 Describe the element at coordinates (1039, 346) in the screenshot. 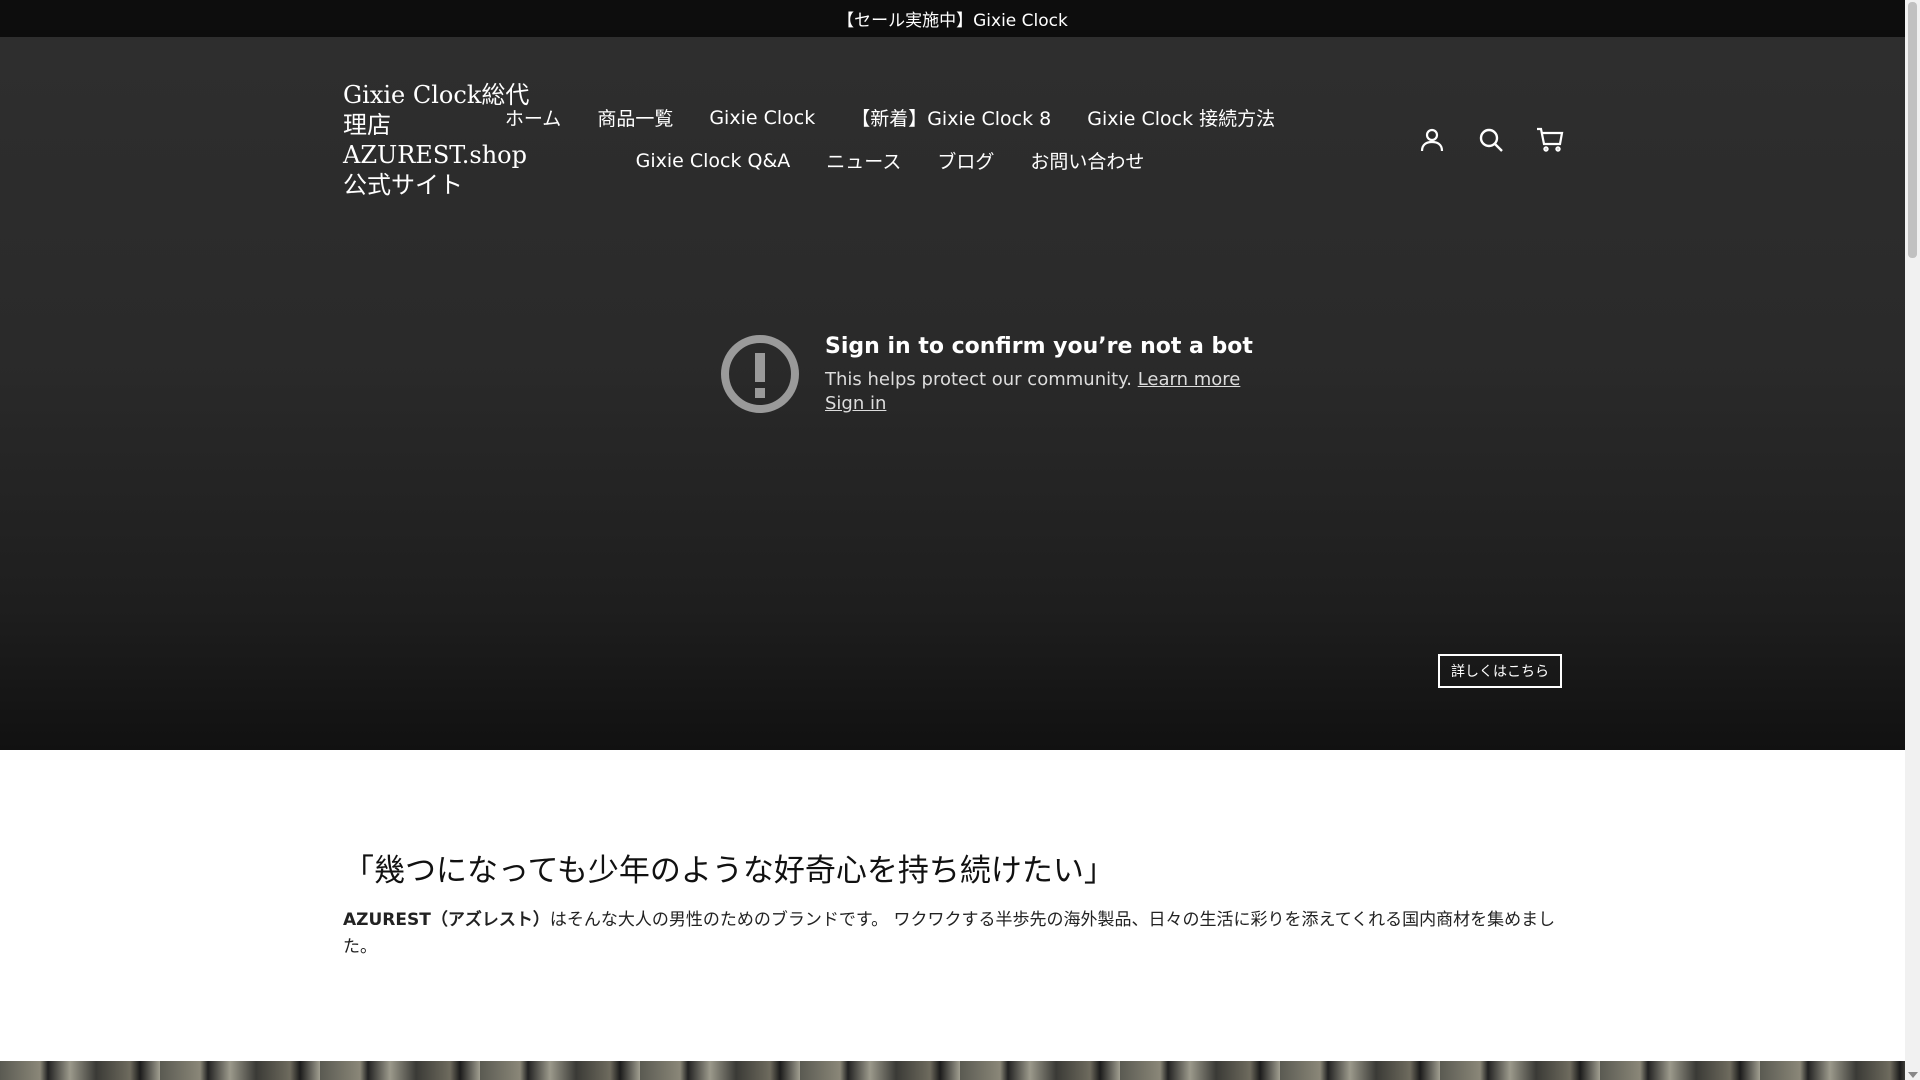

I see `bot-check-title: Sign in to confirm you’re not a bot` at that location.